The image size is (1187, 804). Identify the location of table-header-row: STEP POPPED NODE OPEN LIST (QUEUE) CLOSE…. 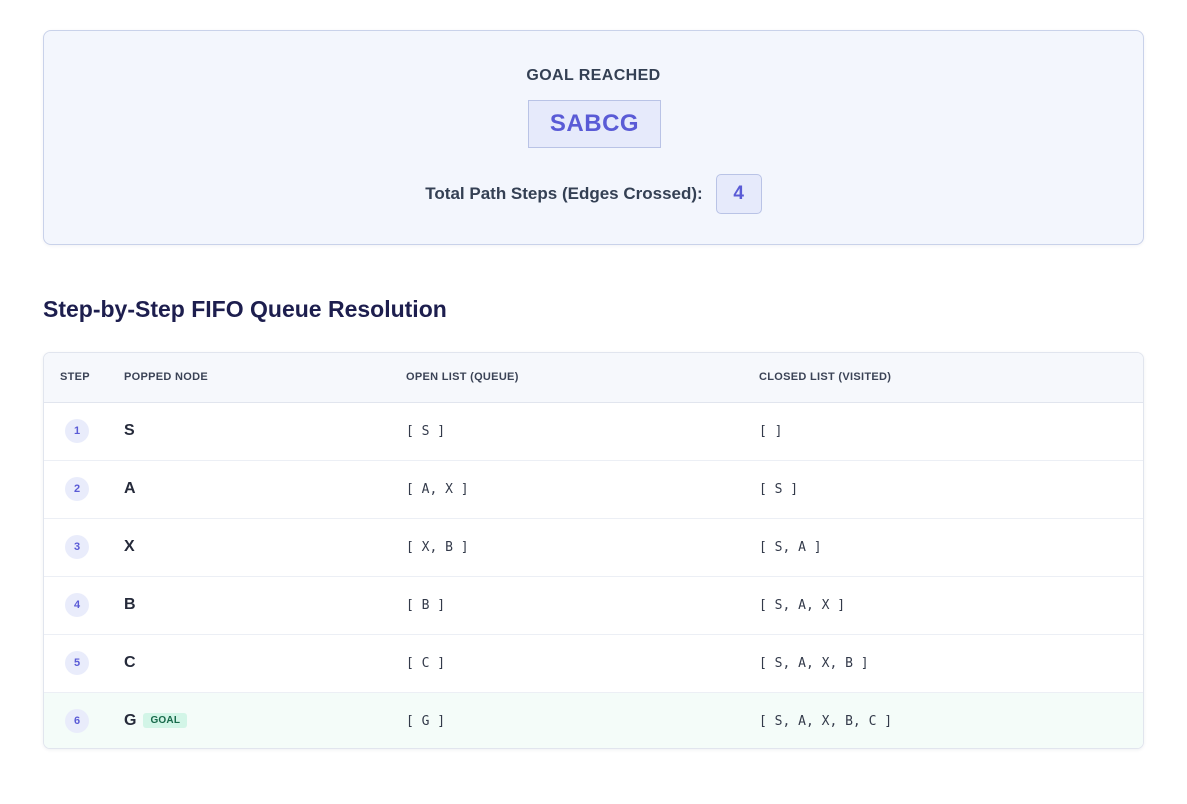
(593, 378).